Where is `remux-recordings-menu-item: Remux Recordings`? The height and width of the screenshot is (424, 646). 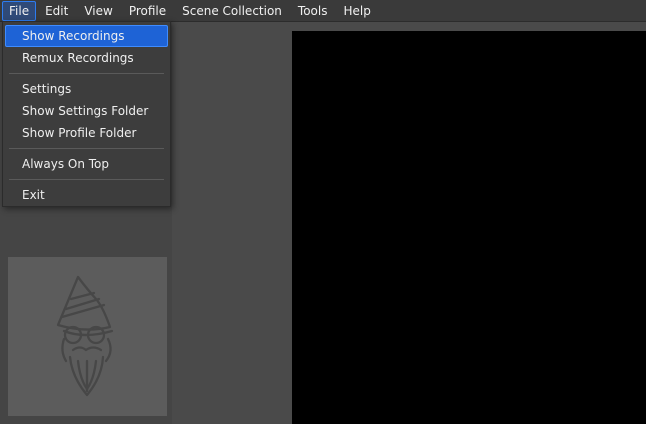 remux-recordings-menu-item: Remux Recordings is located at coordinates (86, 58).